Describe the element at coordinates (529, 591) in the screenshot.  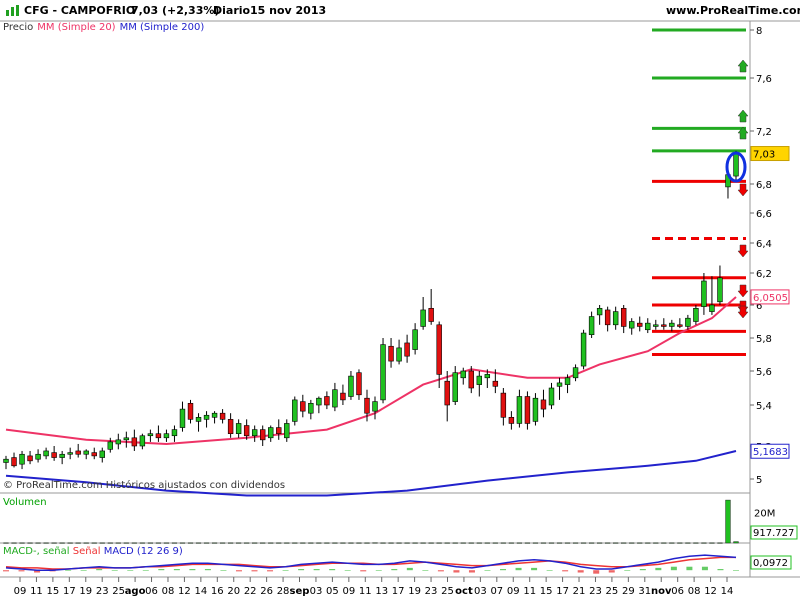
I see `x-tick-label: 11` at that location.